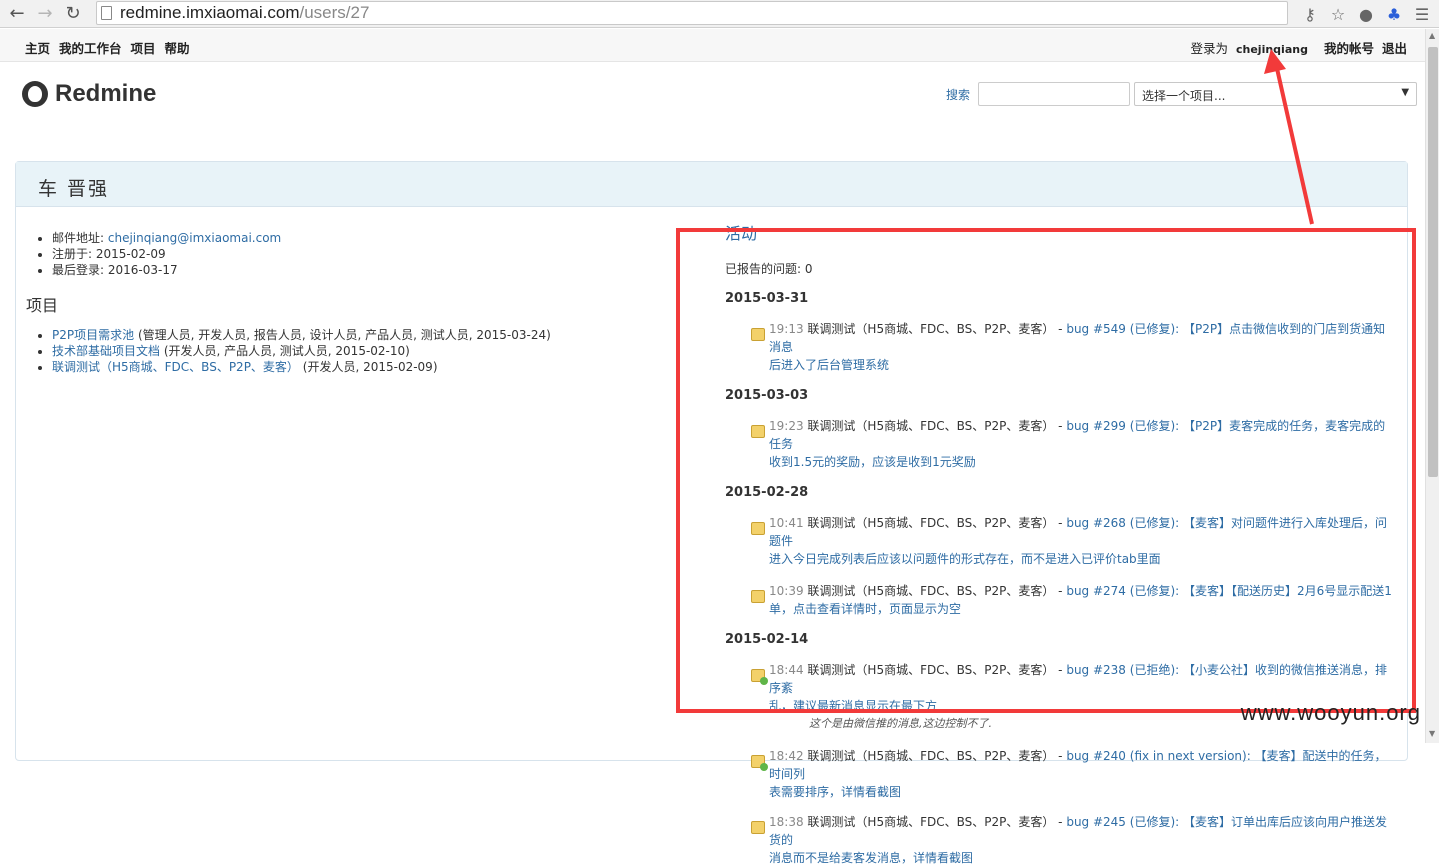  What do you see at coordinates (93, 335) in the screenshot?
I see `project-link: P2P项目需求池` at bounding box center [93, 335].